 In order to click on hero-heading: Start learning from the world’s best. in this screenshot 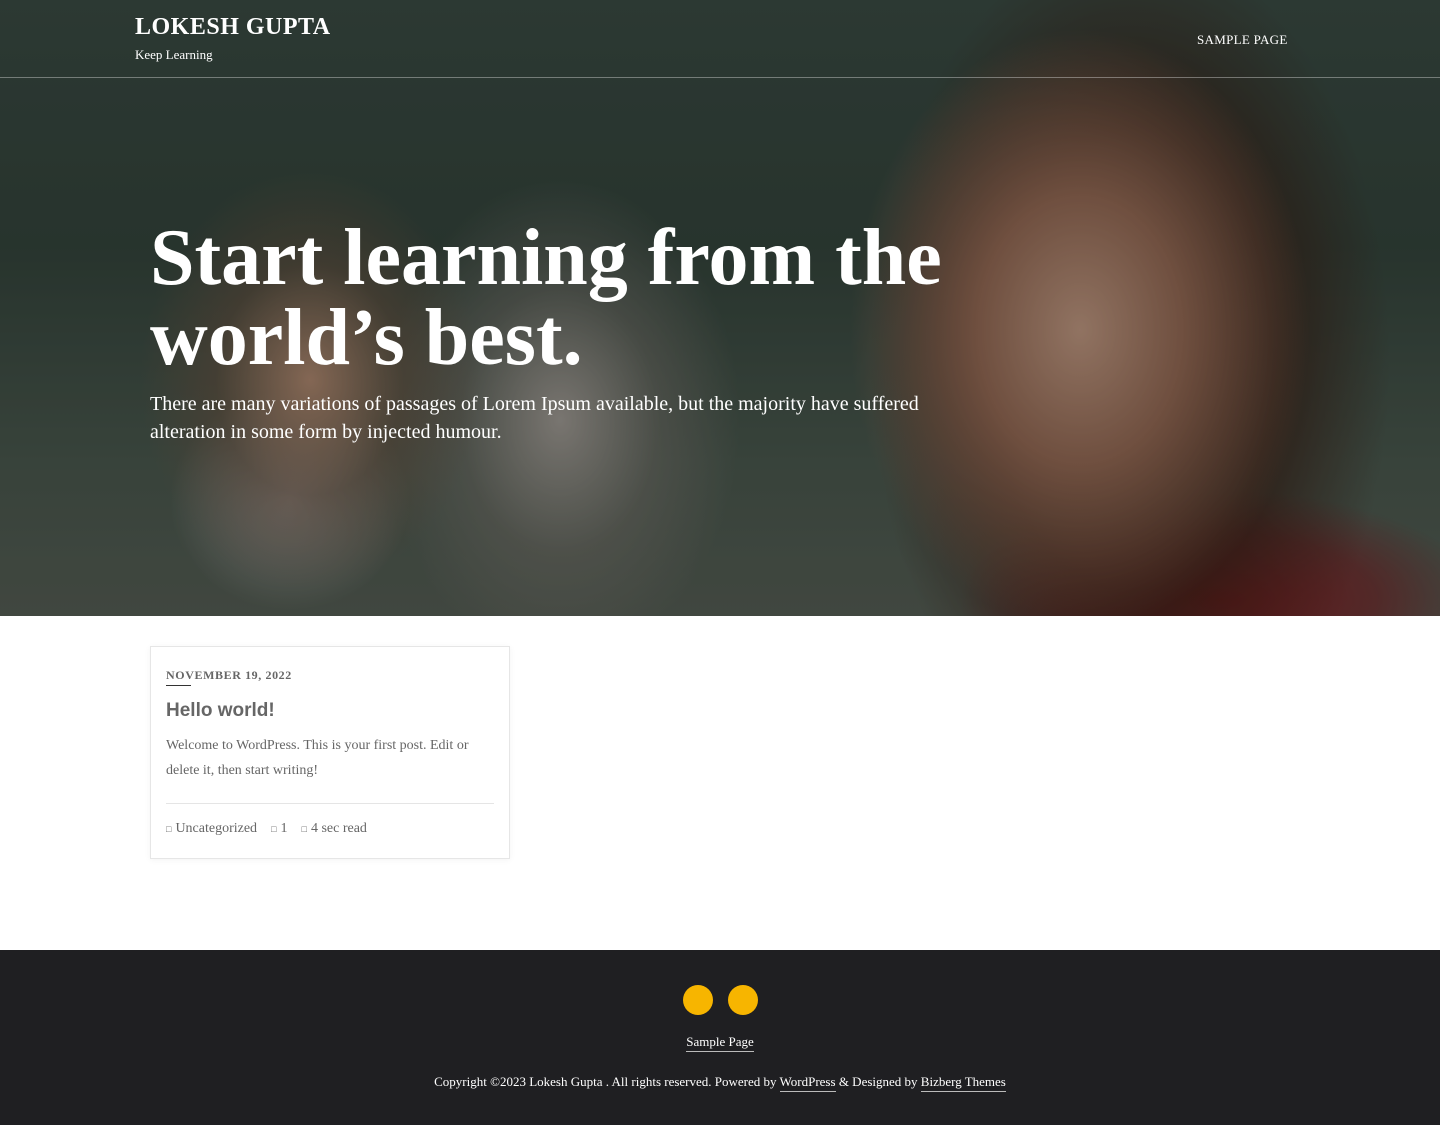, I will do `click(546, 298)`.